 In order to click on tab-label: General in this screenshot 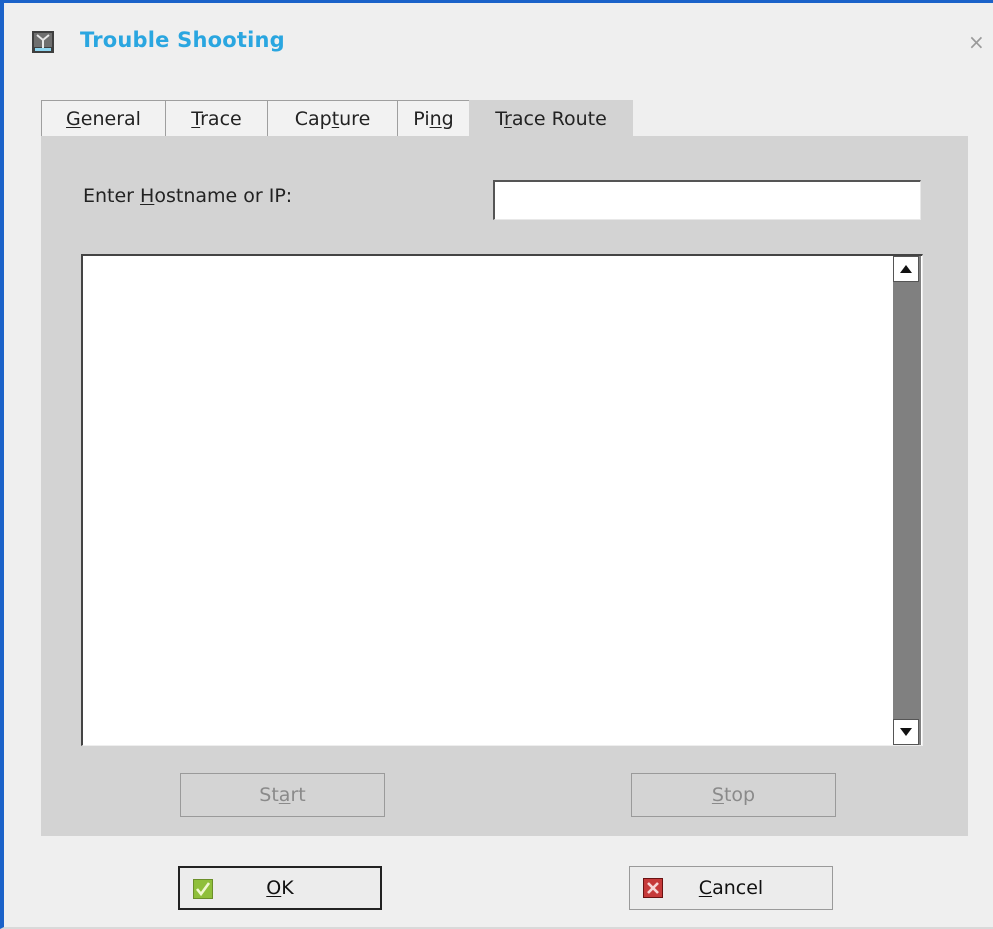, I will do `click(103, 118)`.